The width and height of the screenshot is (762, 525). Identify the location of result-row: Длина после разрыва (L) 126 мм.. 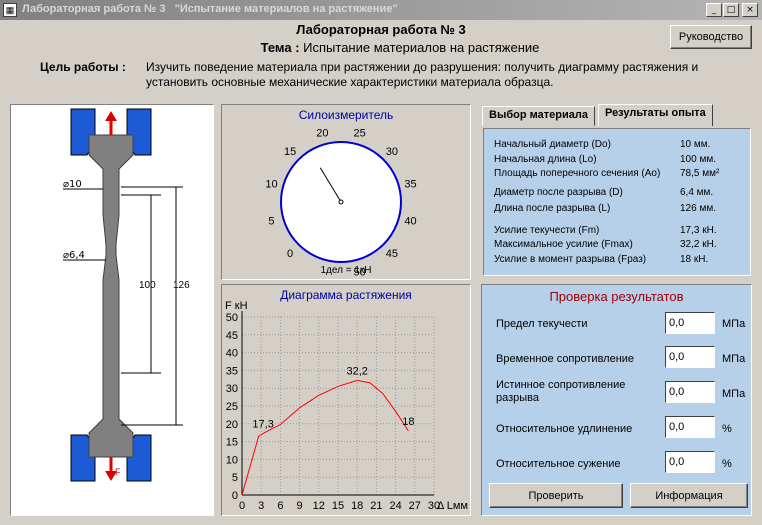
(605, 208).